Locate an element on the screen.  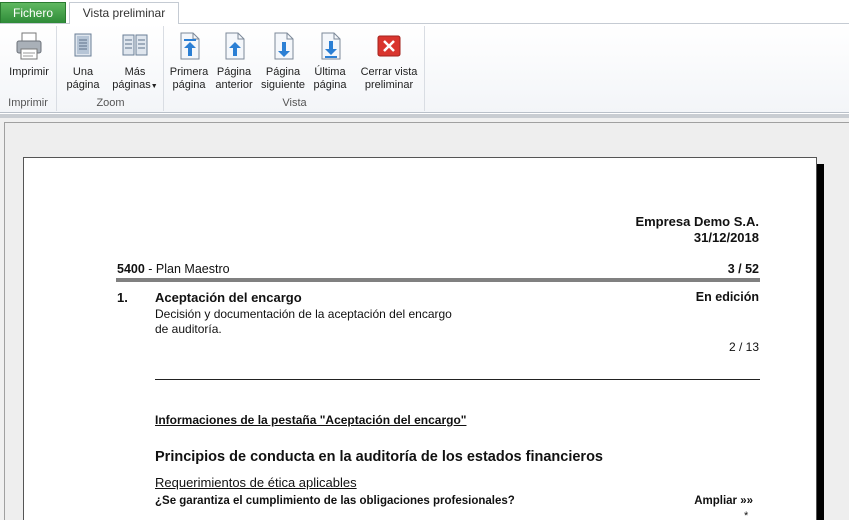
dropdown-arrow-icon: ▼ is located at coordinates (154, 86).